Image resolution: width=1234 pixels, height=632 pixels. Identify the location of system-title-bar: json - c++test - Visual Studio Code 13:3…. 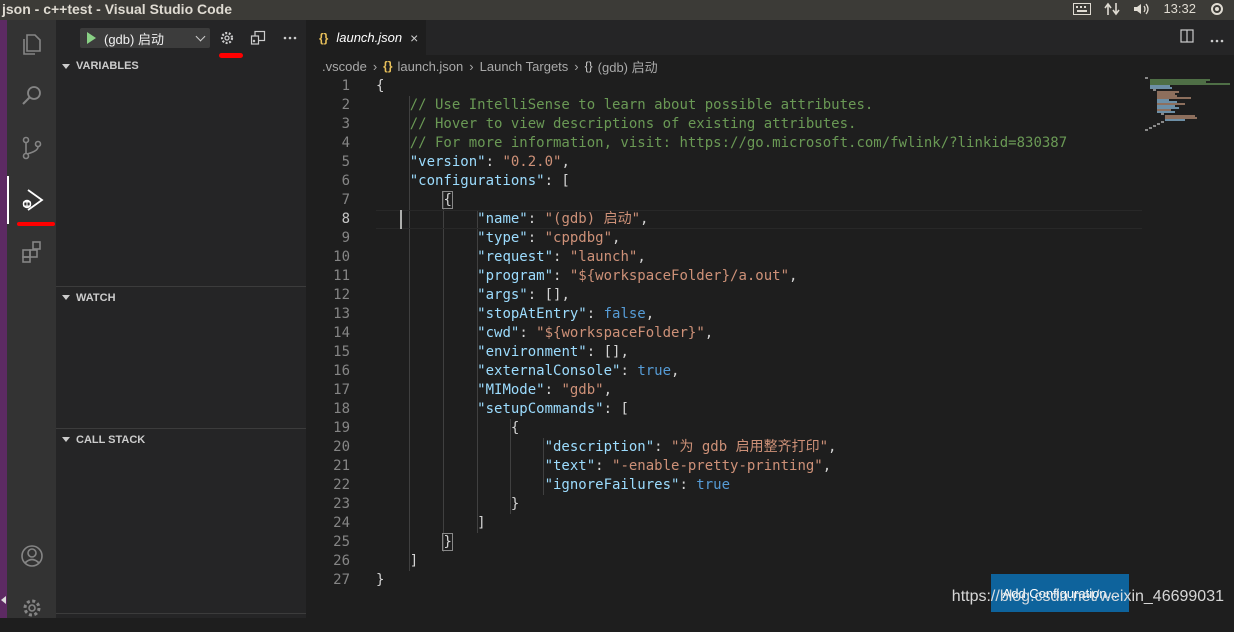
(617, 10).